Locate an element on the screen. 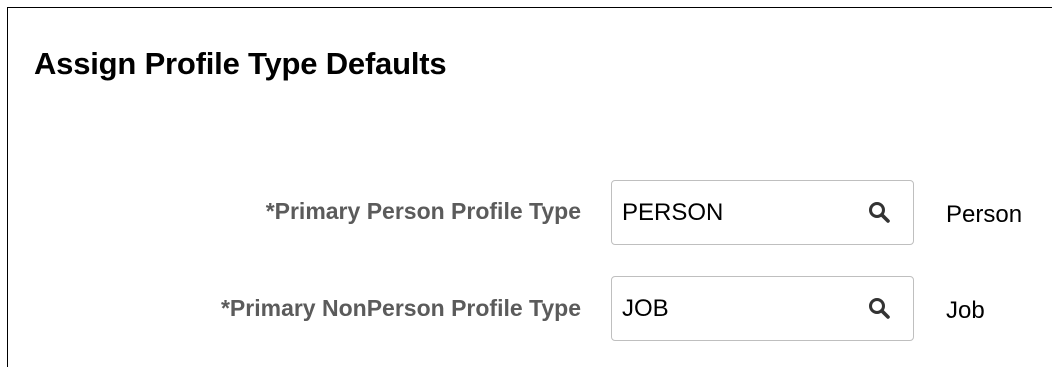  page-title: Assign Profile Type Defaults is located at coordinates (240, 63).